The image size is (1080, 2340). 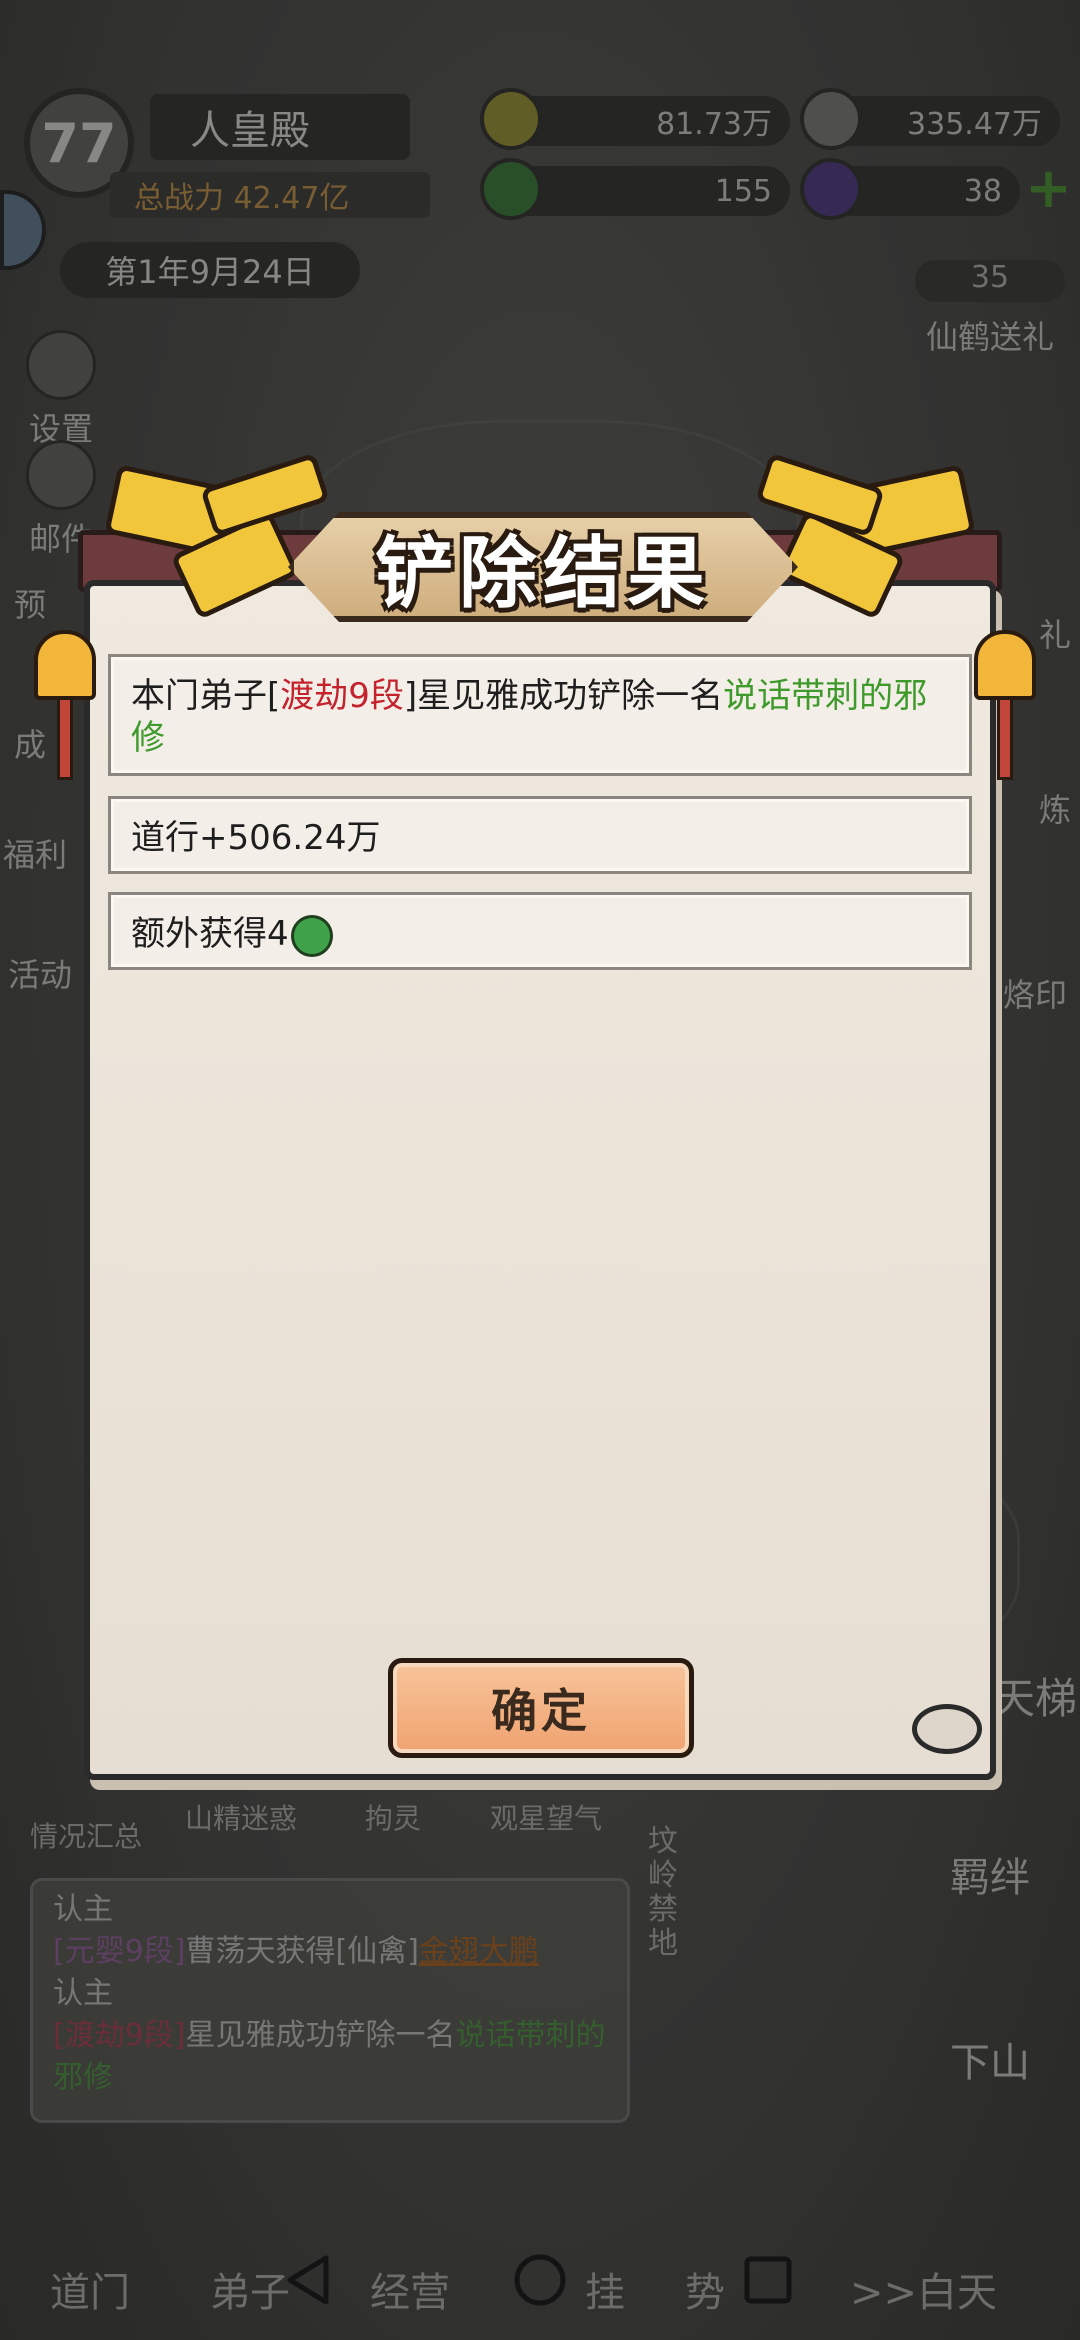 I want to click on result-message-extra: 额外获得4, so click(x=540, y=931).